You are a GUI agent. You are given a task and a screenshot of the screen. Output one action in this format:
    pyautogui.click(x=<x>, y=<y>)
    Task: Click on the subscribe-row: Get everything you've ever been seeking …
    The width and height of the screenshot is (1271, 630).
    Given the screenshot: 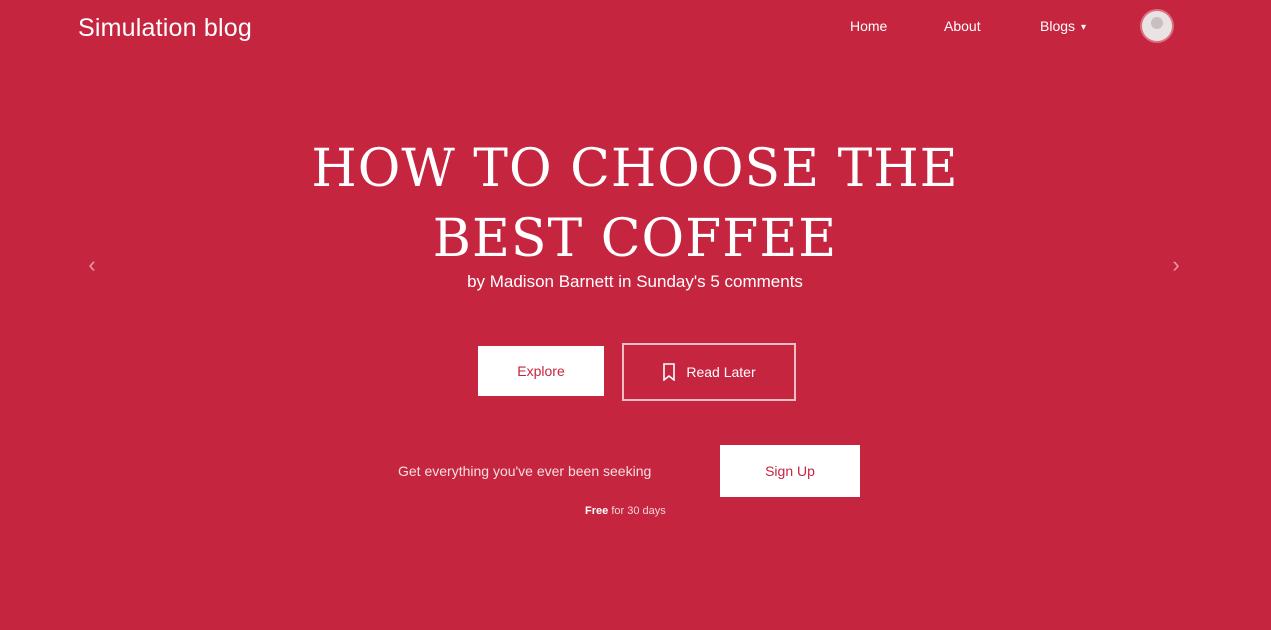 What is the action you would take?
    pyautogui.click(x=635, y=473)
    